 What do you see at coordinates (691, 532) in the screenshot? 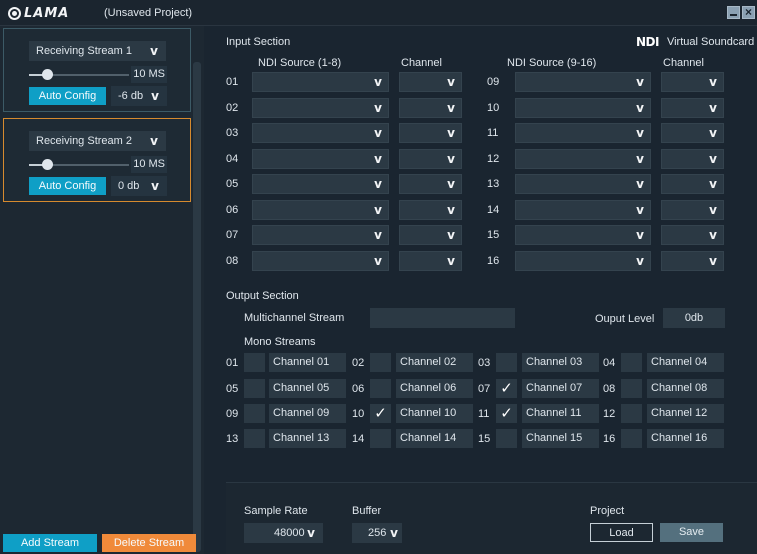
I see `save-button: Save` at bounding box center [691, 532].